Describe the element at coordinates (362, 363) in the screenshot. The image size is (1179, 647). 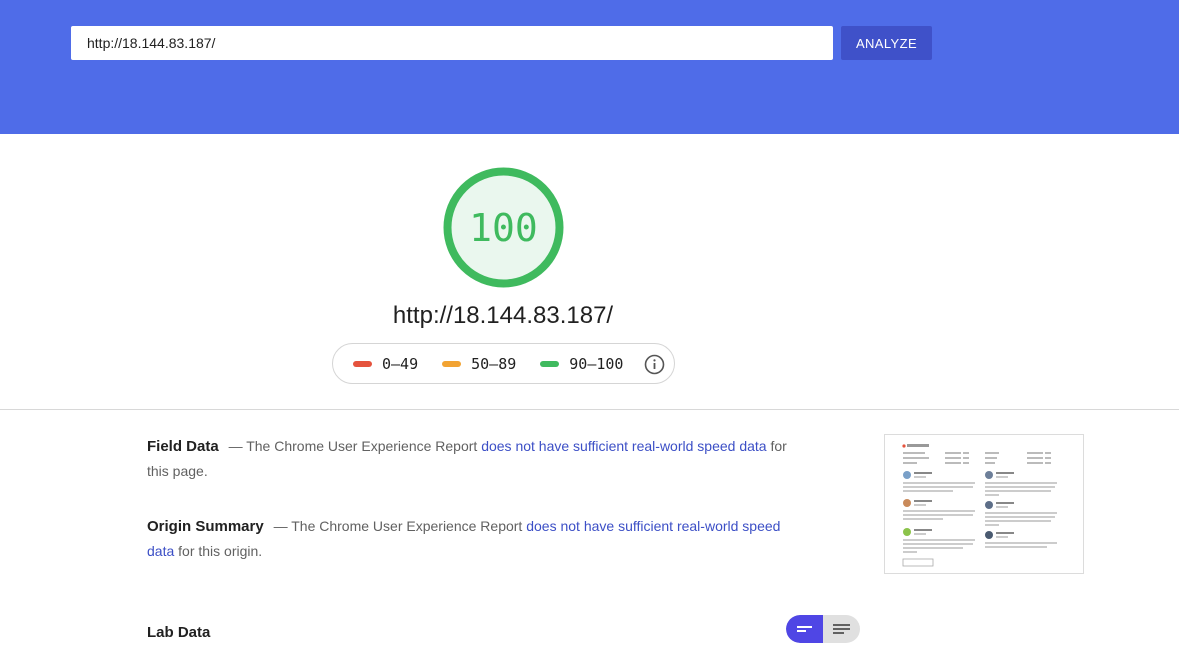
I see `legend-swatch-fail` at that location.